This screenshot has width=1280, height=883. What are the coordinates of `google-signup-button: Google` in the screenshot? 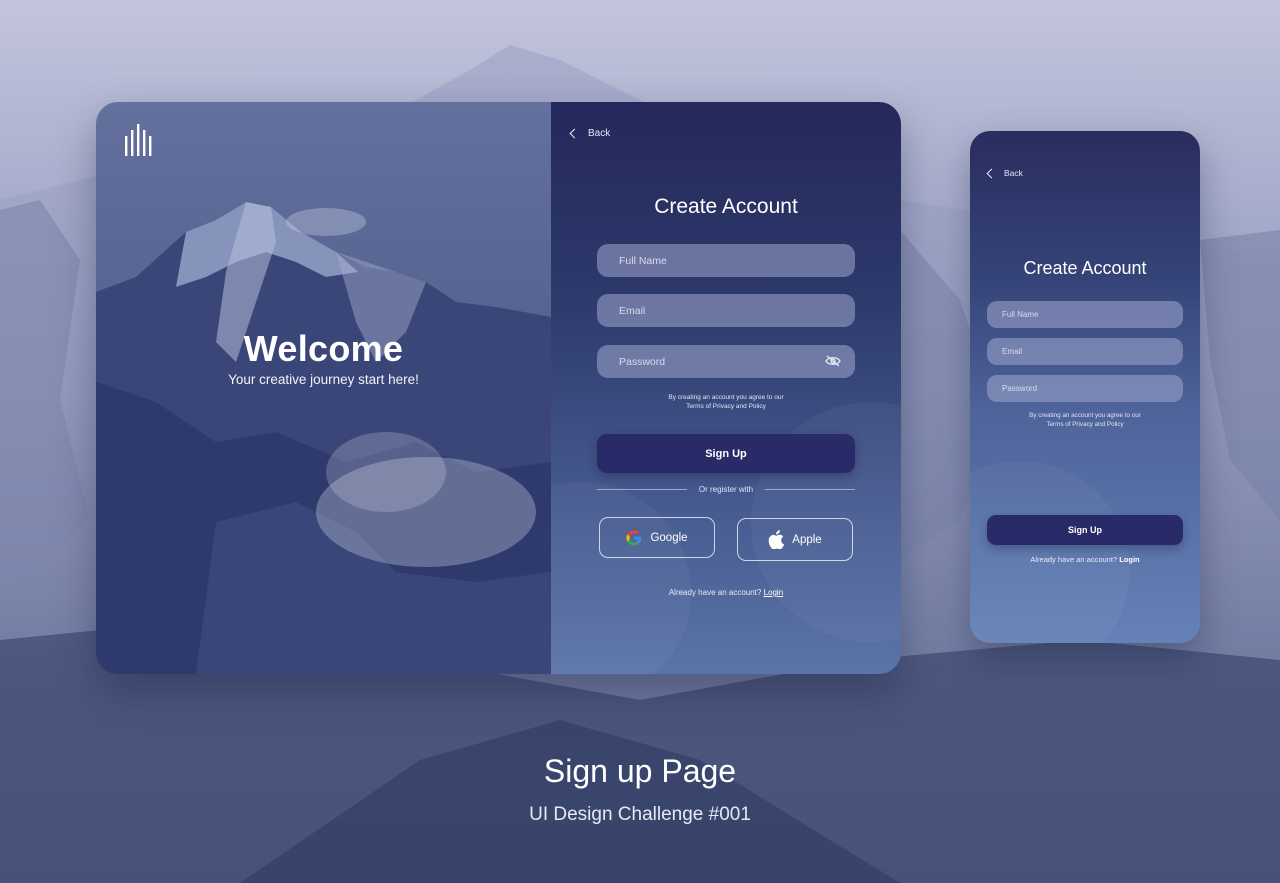 It's located at (657, 537).